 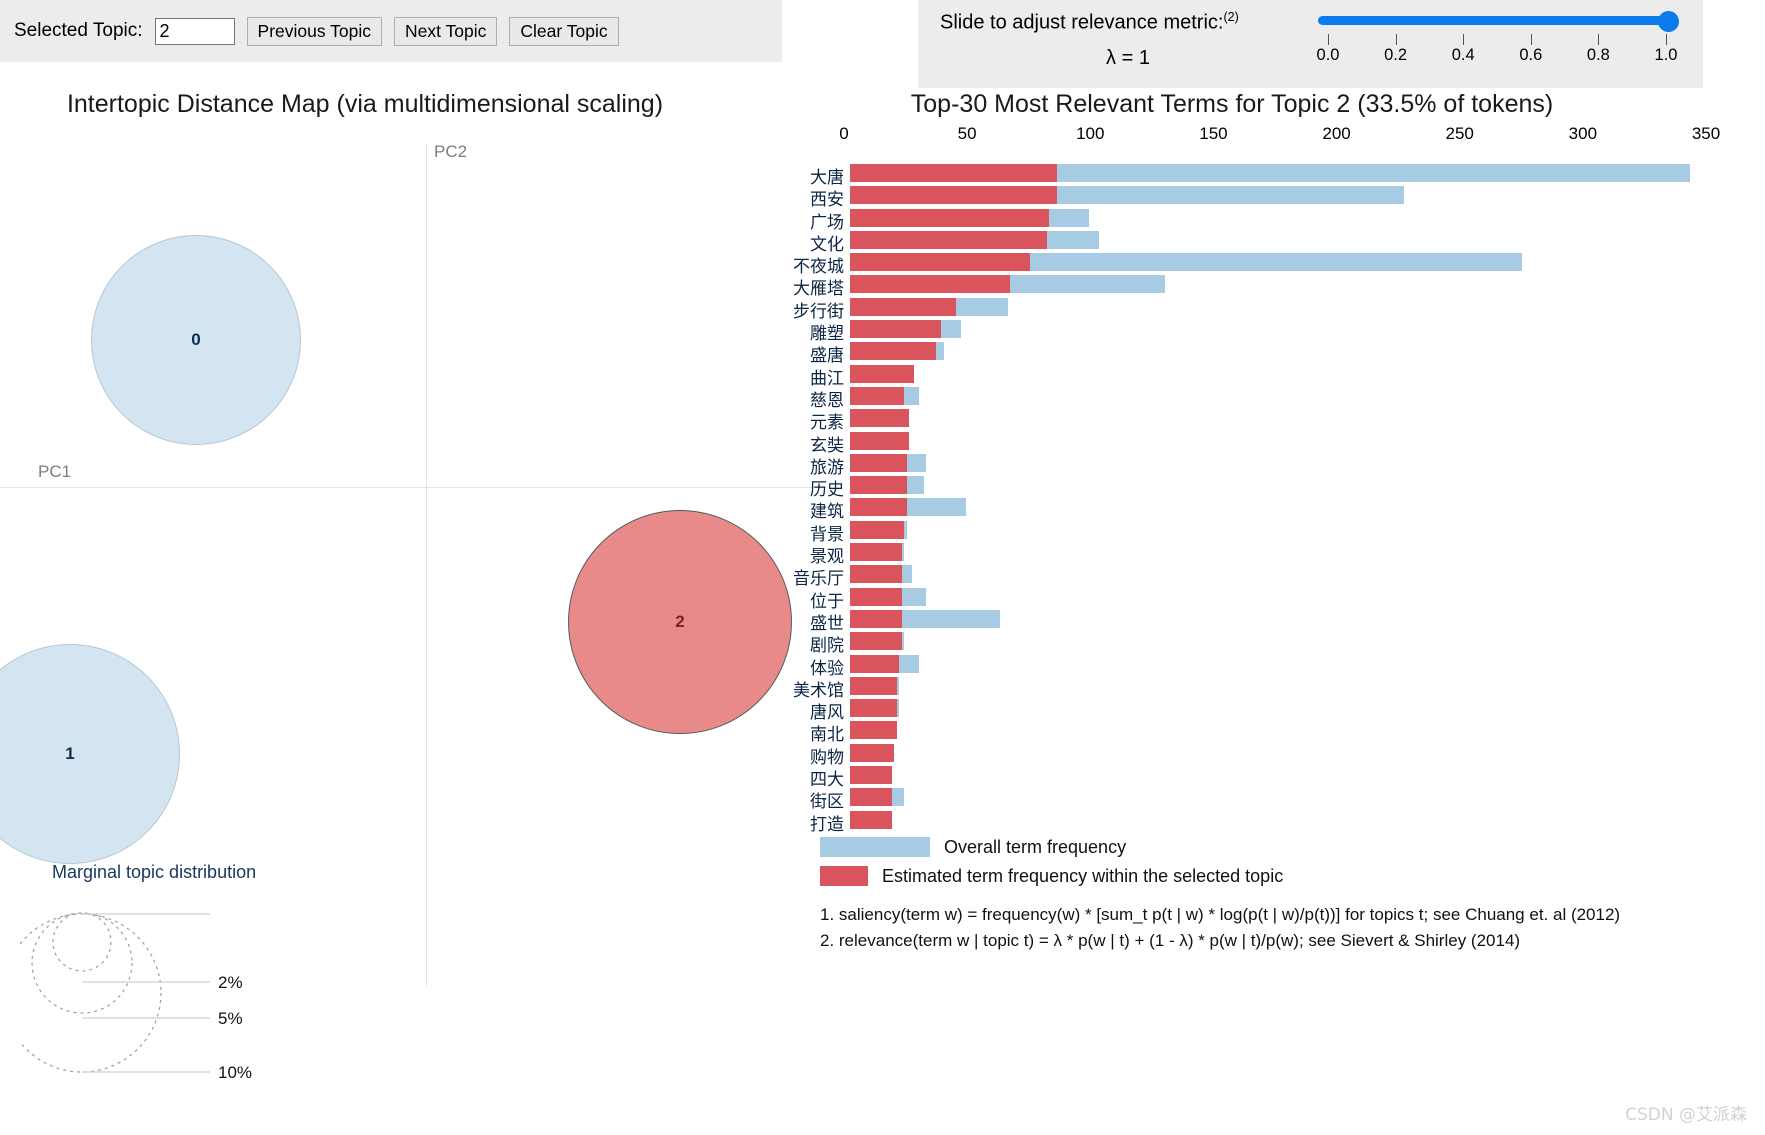 I want to click on term-label-cell: 元素, so click(x=813, y=420).